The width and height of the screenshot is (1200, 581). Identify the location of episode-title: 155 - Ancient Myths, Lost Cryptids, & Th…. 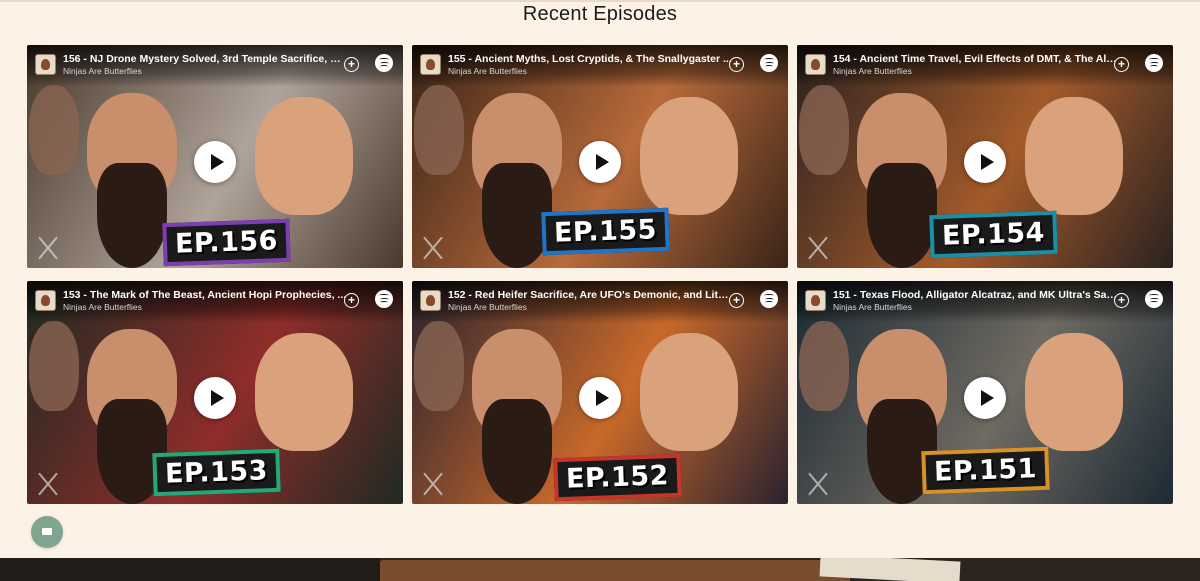
(590, 59).